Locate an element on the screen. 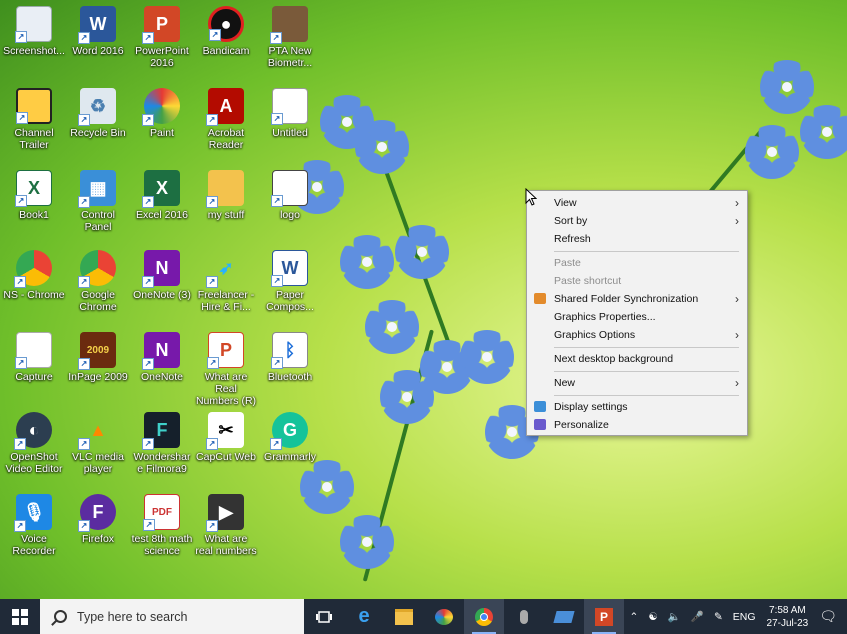 This screenshot has height=634, width=847. desktop-icon-bluetooth: ᛒ ↗ Bluetooth is located at coordinates (290, 357).